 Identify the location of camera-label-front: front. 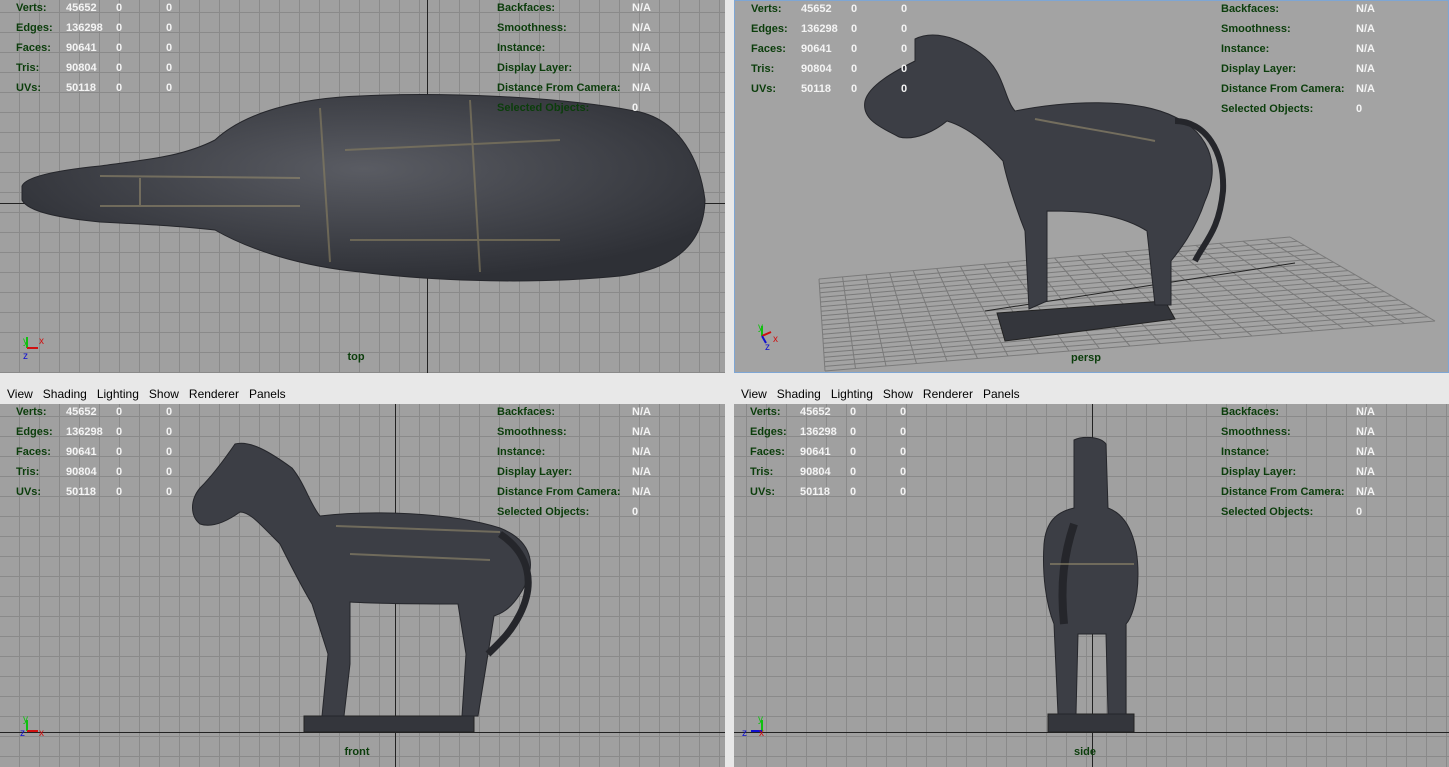
(357, 752).